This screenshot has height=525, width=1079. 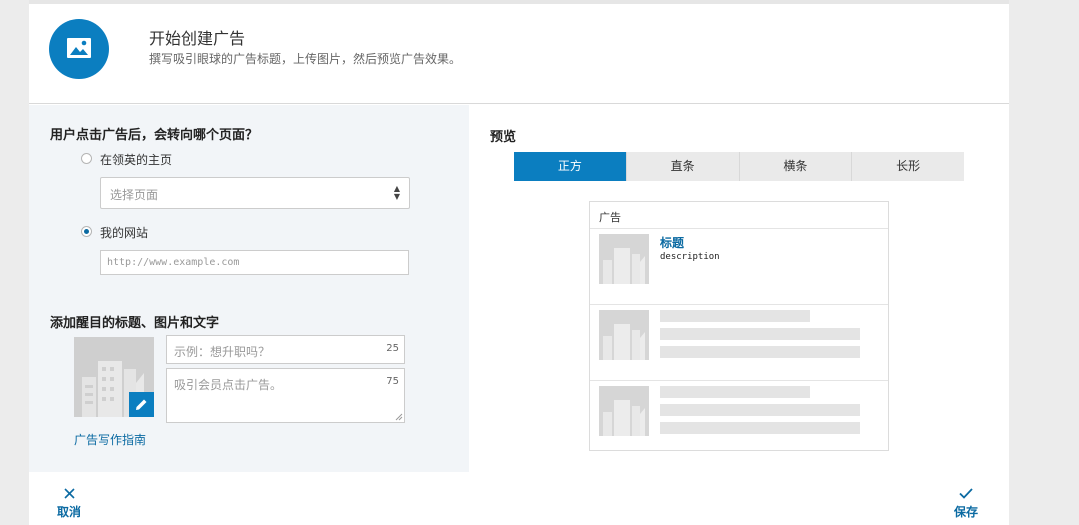 I want to click on edit-image-button, so click(x=141, y=404).